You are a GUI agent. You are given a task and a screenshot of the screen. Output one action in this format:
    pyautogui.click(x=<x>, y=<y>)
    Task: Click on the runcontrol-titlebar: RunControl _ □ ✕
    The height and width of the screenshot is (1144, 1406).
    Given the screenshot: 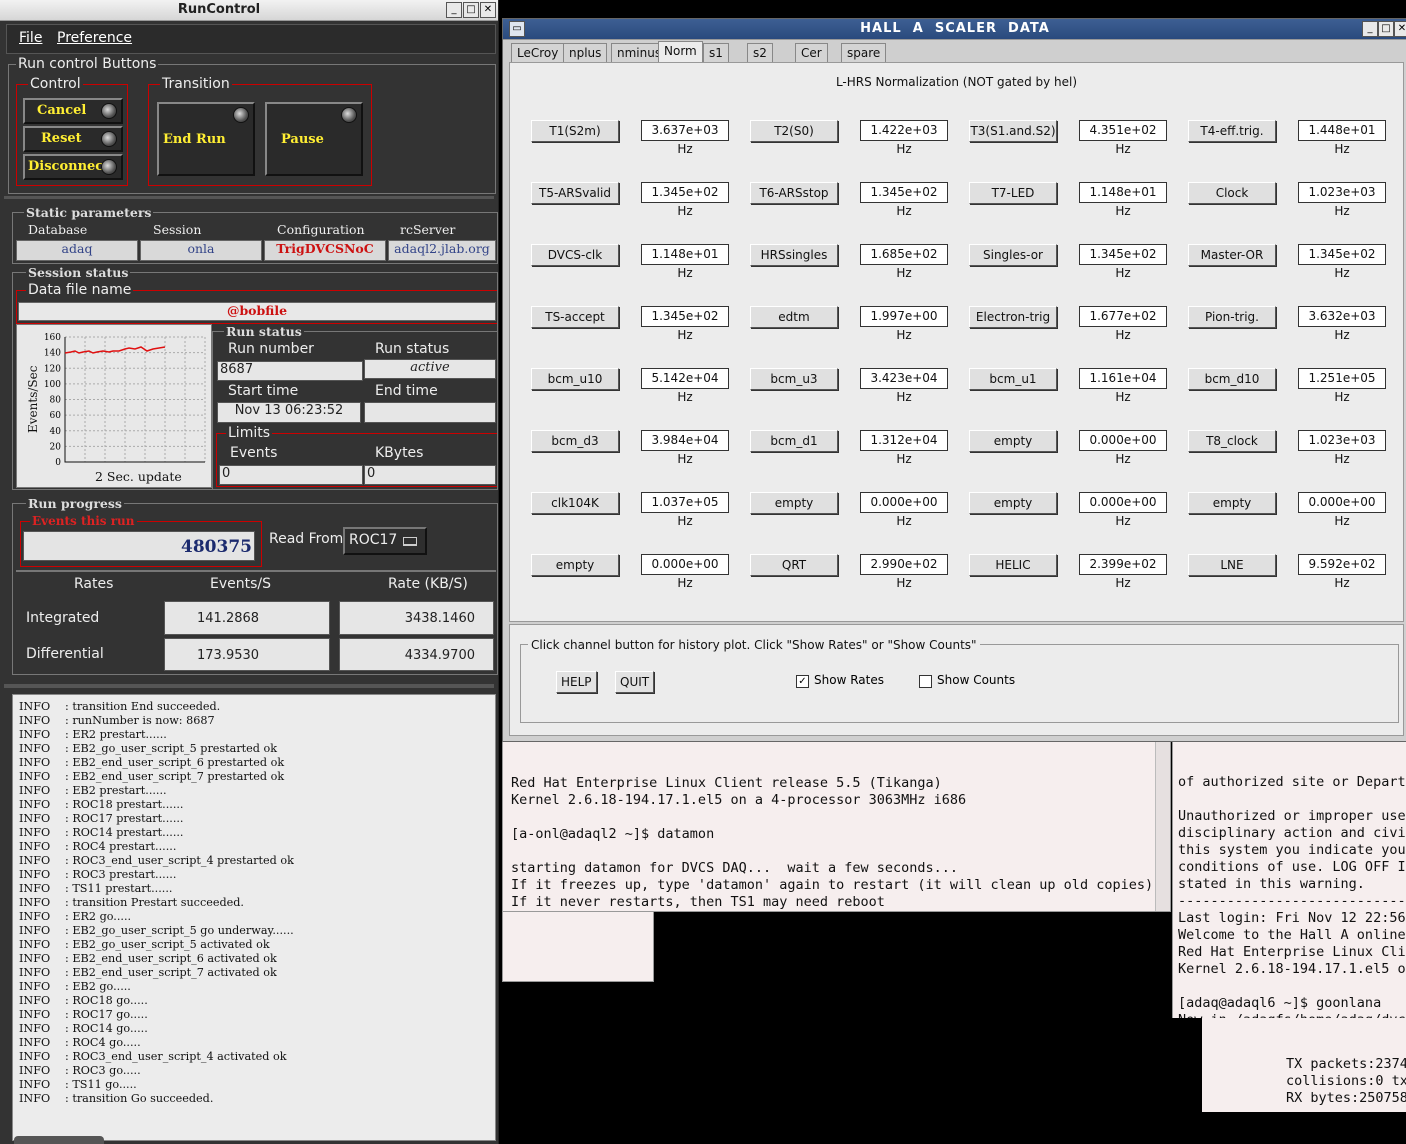 What is the action you would take?
    pyautogui.click(x=249, y=10)
    